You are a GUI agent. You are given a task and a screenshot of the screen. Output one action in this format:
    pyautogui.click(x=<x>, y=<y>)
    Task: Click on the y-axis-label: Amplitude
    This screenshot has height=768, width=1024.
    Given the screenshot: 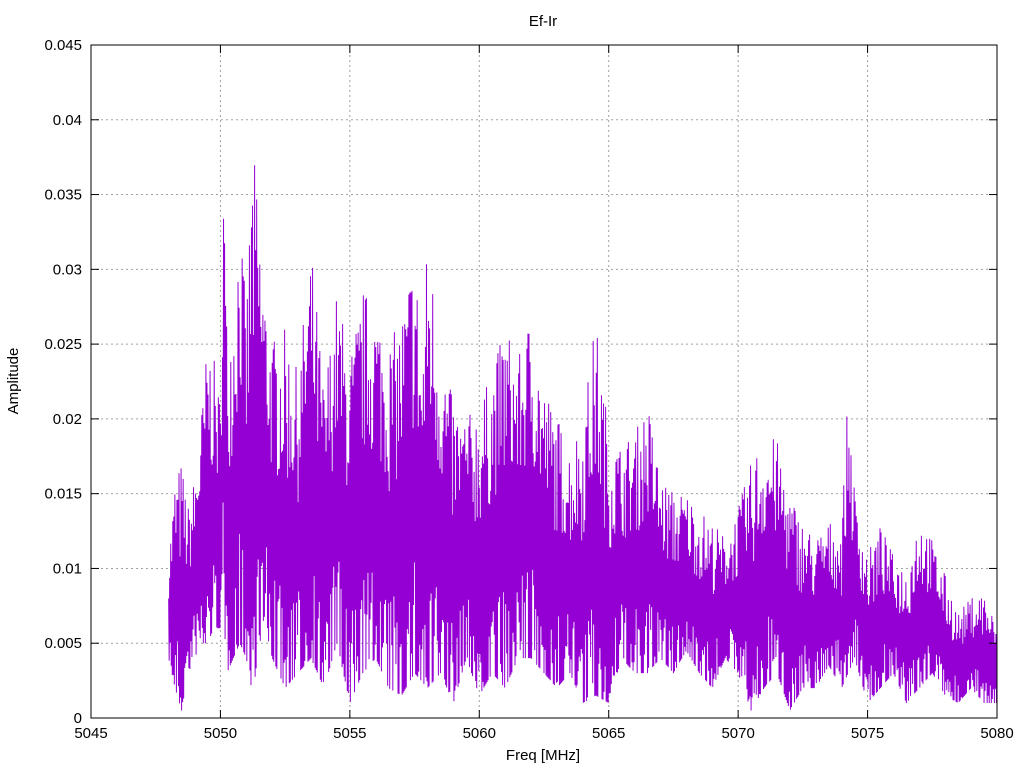 What is the action you would take?
    pyautogui.click(x=13, y=381)
    